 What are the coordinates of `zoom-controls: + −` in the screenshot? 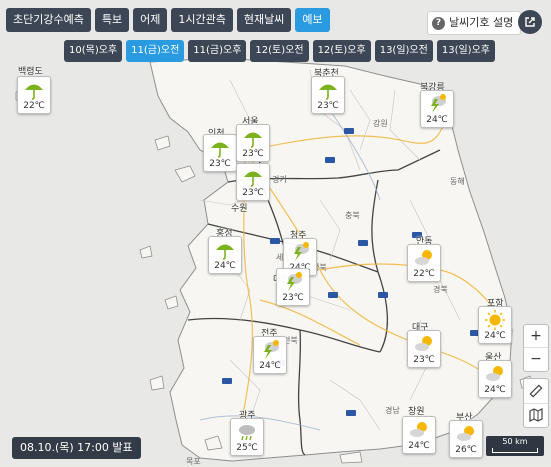 It's located at (536, 348).